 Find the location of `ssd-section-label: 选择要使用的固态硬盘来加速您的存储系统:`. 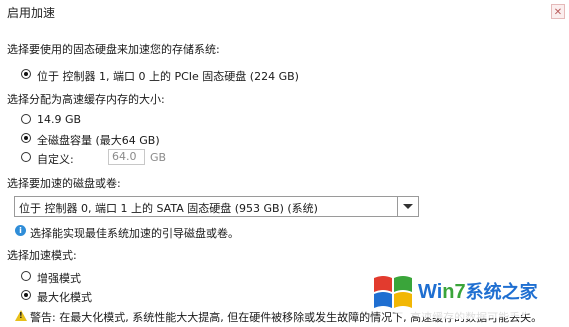

ssd-section-label: 选择要使用的固态硬盘来加速您的存储系统: is located at coordinates (113, 49).